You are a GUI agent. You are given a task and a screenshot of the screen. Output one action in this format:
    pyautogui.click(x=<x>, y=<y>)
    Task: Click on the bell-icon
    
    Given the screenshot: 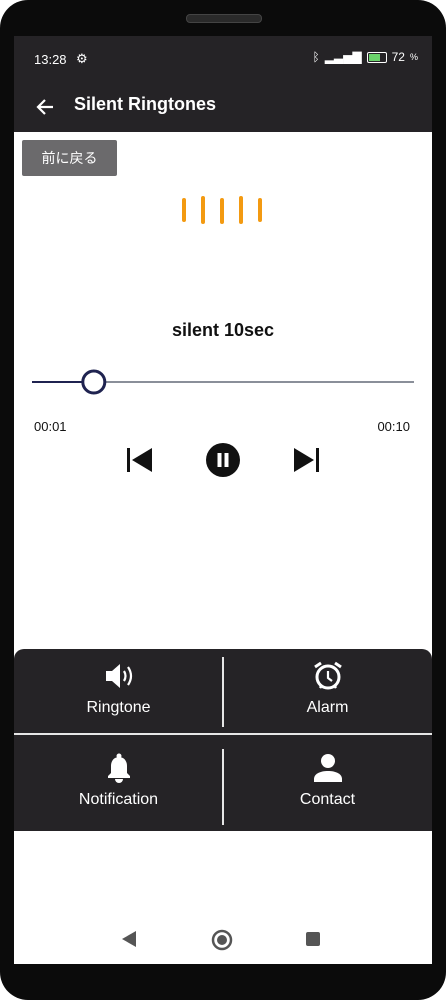 What is the action you would take?
    pyautogui.click(x=119, y=768)
    